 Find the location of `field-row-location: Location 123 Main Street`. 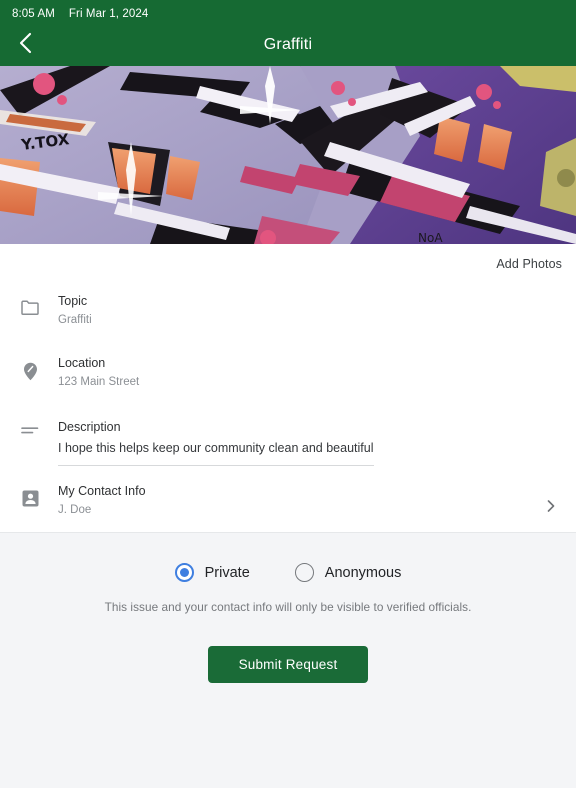

field-row-location: Location 123 Main Street is located at coordinates (288, 378).